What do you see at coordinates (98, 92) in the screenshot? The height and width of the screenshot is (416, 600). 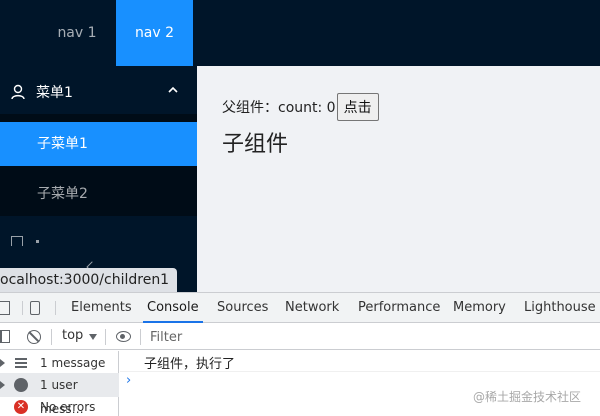 I see `submenu-title: 菜单1` at bounding box center [98, 92].